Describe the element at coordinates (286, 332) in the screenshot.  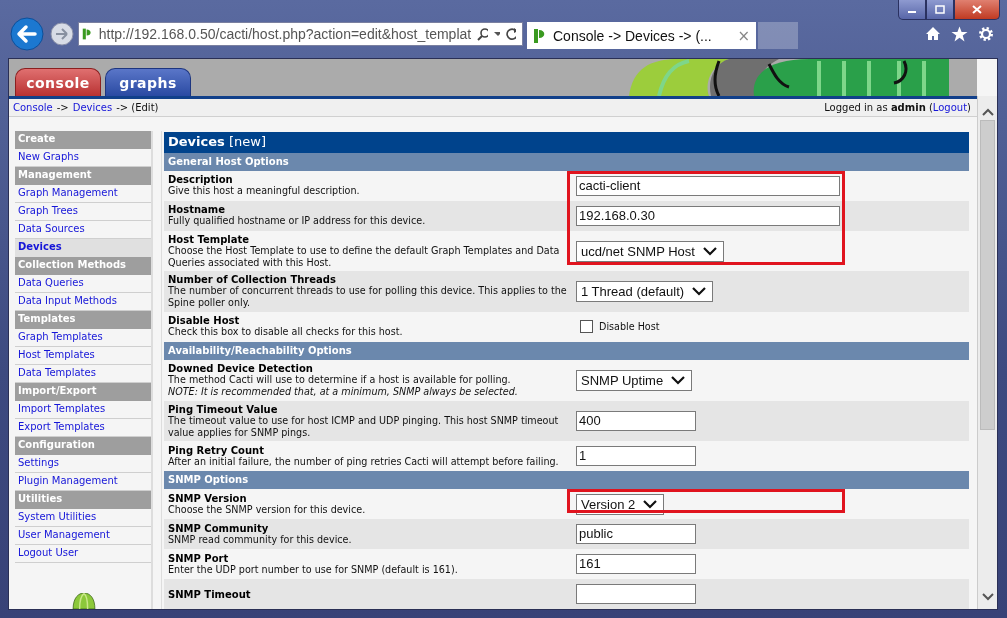
I see `field-description: Check this box to disable all checks for this host.` at that location.